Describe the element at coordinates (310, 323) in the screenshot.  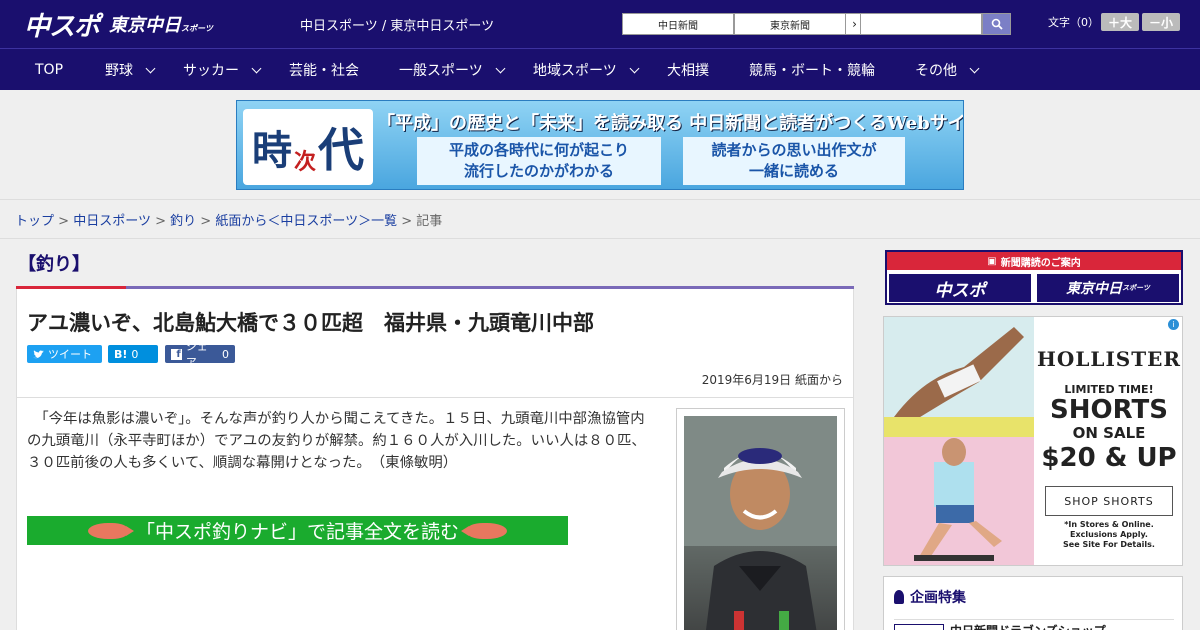
I see `article-title: アユ濃いぞ、北島鮎大橋で３０匹超 福井県・九頭竜川中部` at that location.